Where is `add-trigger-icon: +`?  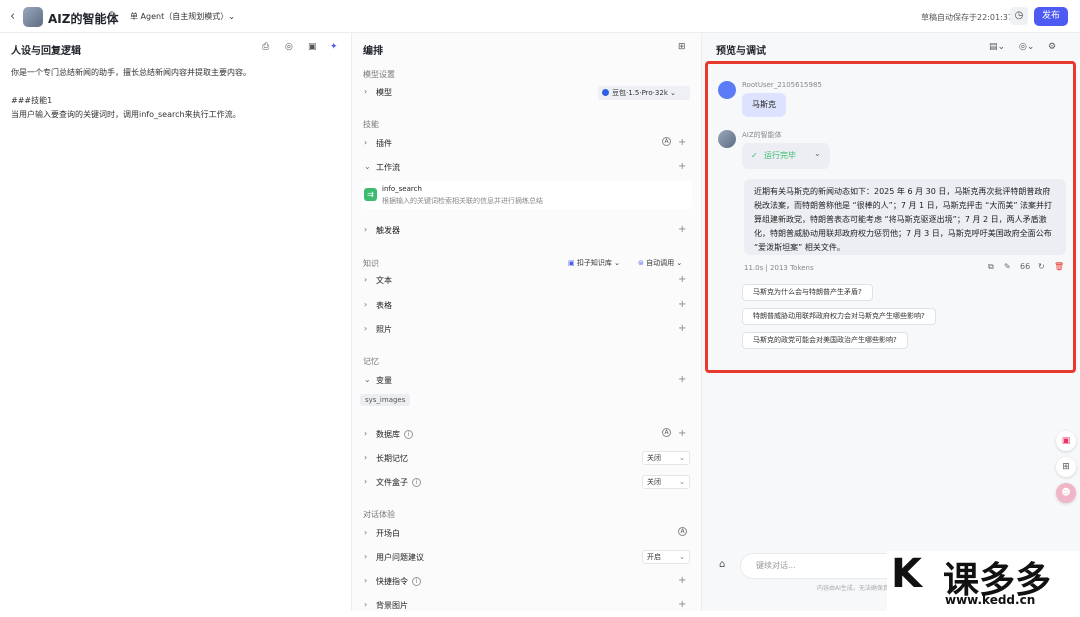 add-trigger-icon: + is located at coordinates (682, 229).